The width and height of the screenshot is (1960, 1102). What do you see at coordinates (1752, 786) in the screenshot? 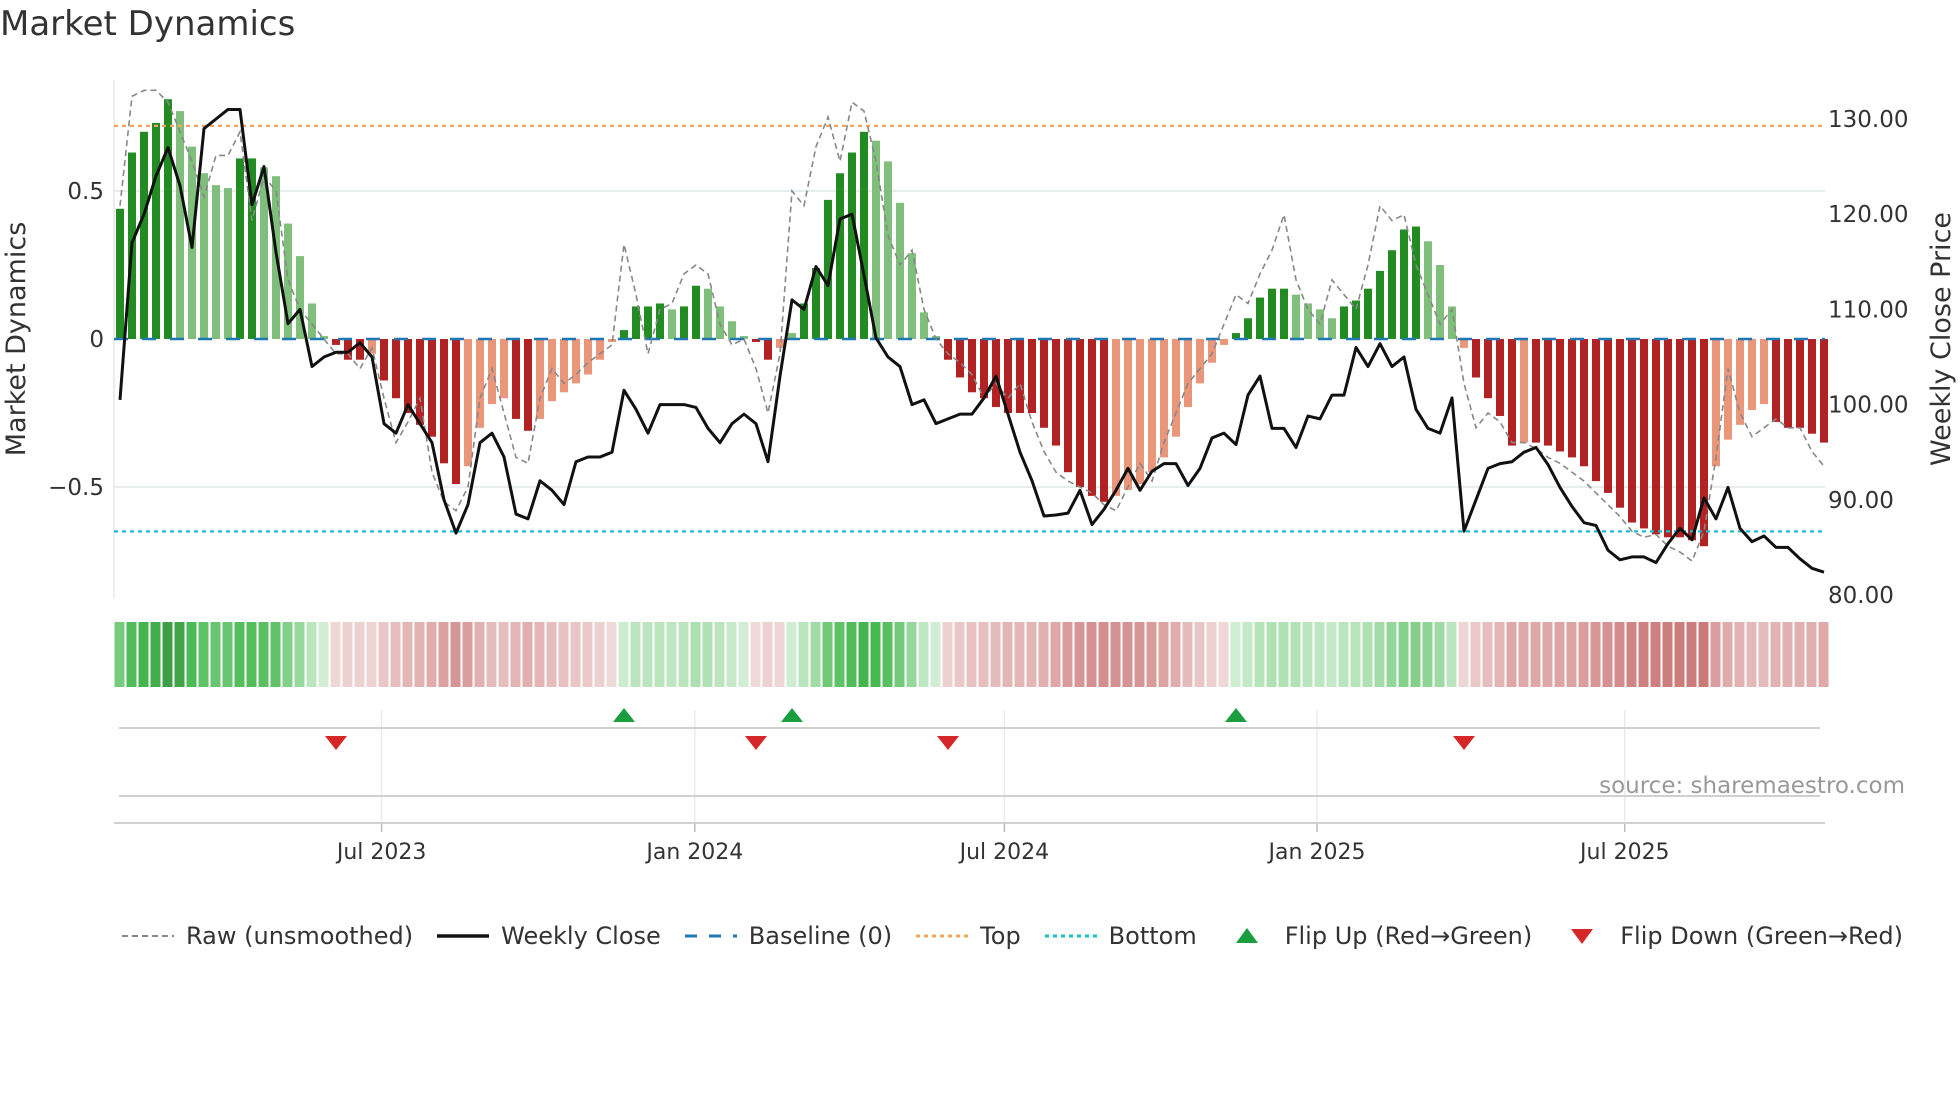
I see `source-label: source: sharemaestro.com` at bounding box center [1752, 786].